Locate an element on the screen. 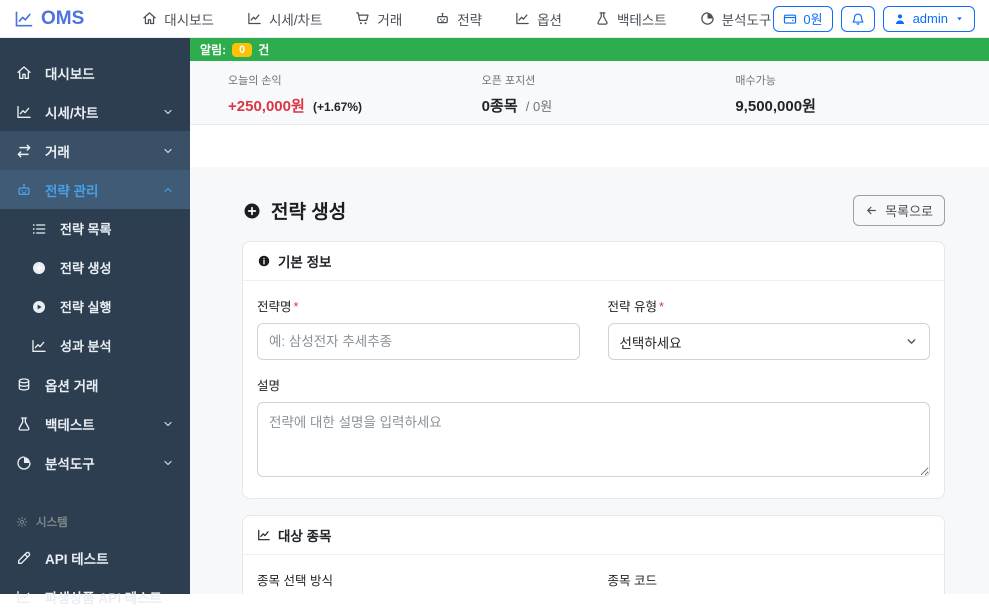 The width and height of the screenshot is (989, 616). sidebar-item-label: 옵션 거래 is located at coordinates (71, 385).